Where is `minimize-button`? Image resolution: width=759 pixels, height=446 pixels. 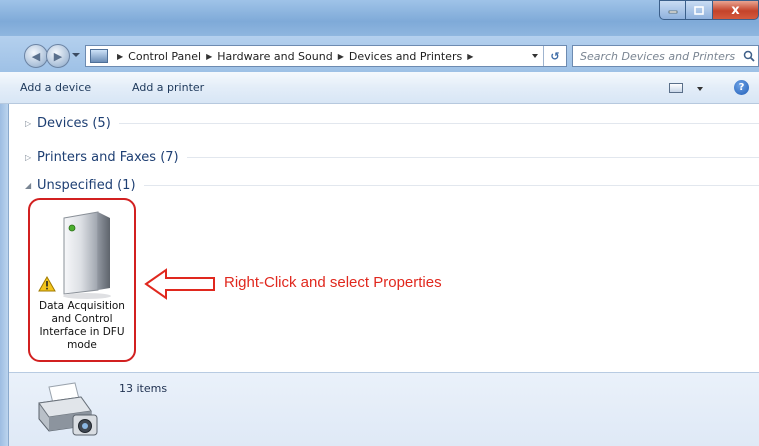 minimize-button is located at coordinates (672, 10).